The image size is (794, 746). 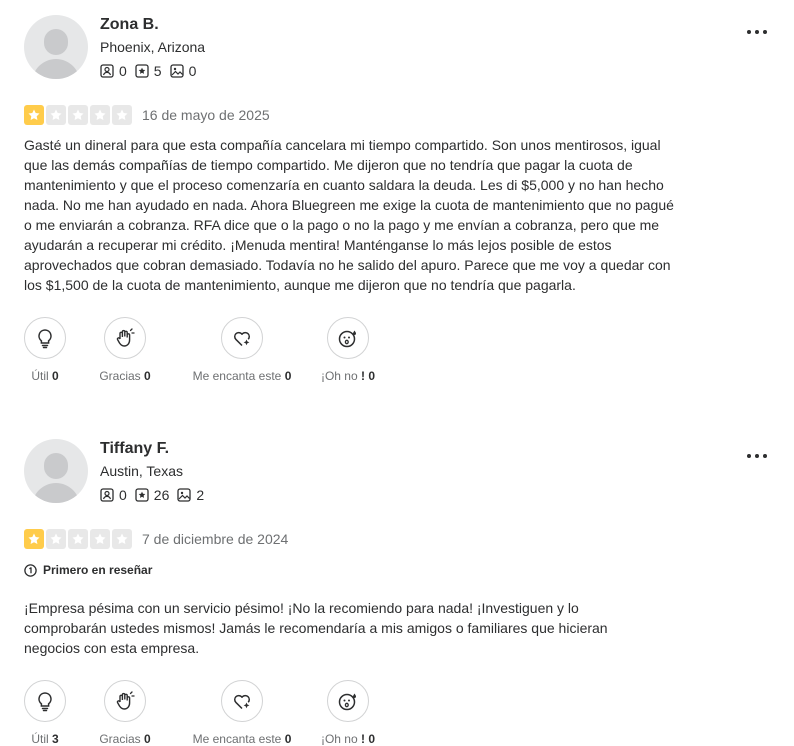 I want to click on reviews-stat: 5, so click(x=148, y=71).